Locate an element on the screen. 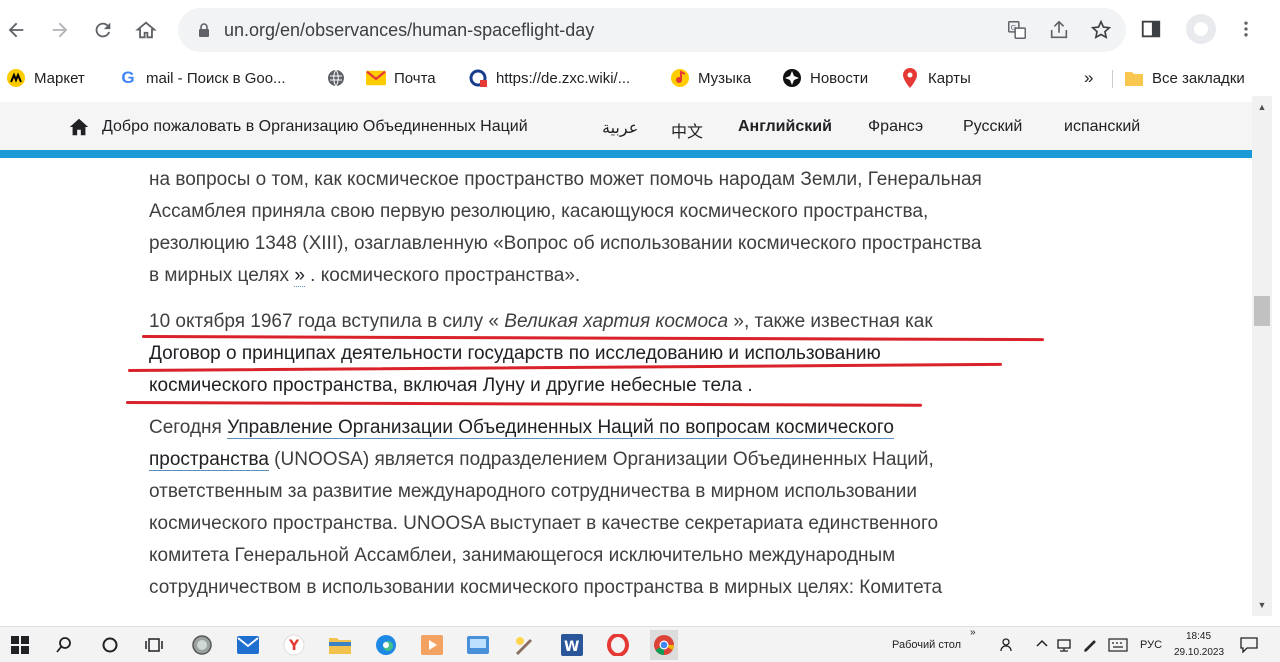 The width and height of the screenshot is (1280, 662). avatar-icon is located at coordinates (1201, 29).